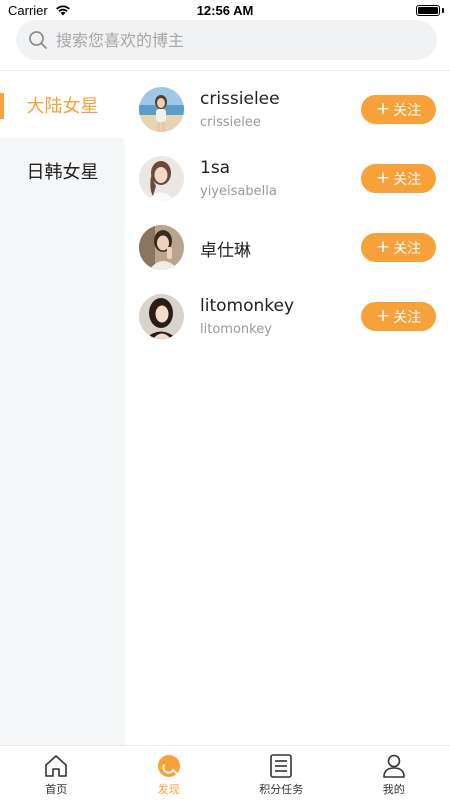 The image size is (450, 800). I want to click on tab-bar: 首页 发现 积分任务 我的, so click(225, 772).